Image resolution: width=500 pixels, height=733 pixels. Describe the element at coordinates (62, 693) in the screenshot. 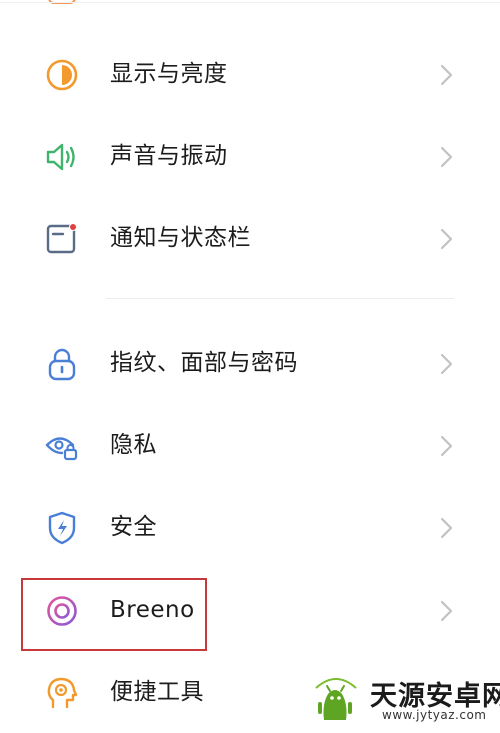

I see `convenience-tools-icon` at that location.